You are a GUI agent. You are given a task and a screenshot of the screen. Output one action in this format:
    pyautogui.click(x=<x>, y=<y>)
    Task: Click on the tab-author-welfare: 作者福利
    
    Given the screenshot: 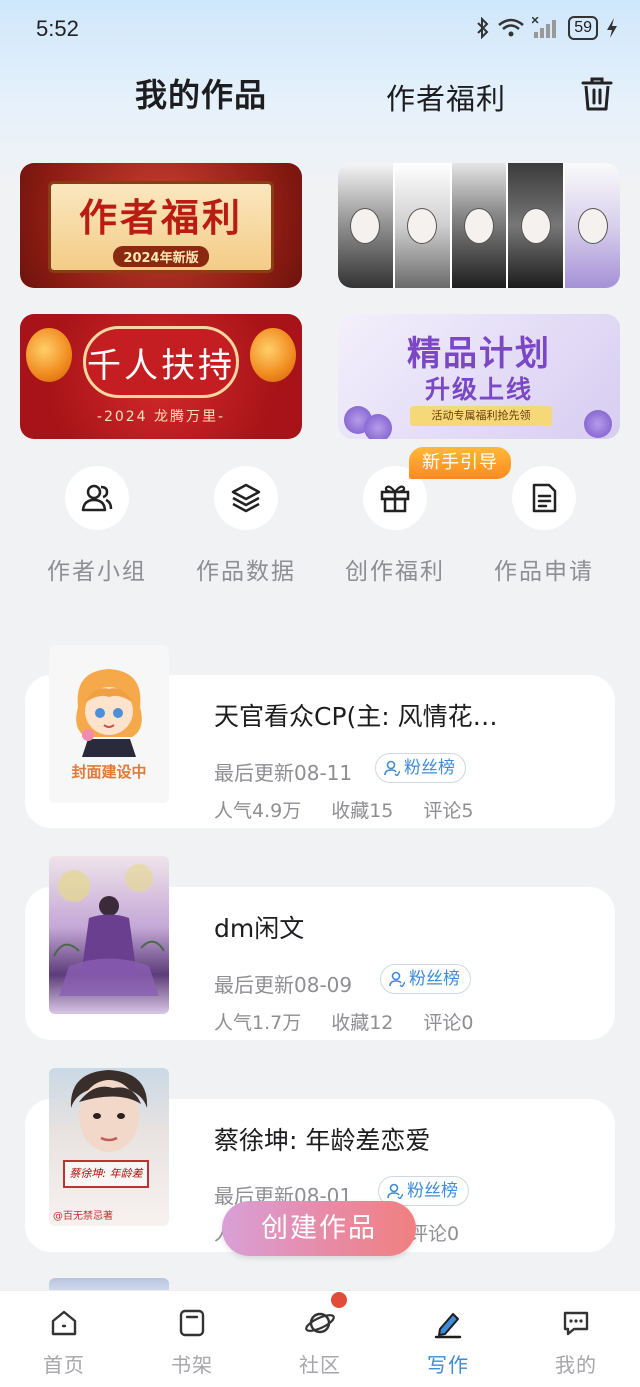 What is the action you would take?
    pyautogui.click(x=446, y=97)
    